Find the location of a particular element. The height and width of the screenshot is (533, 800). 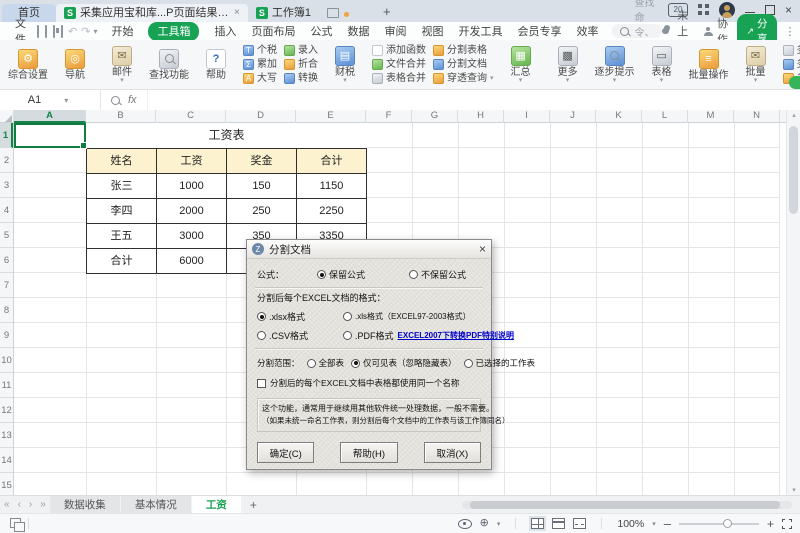

row-header-14: 14 is located at coordinates (6, 460).